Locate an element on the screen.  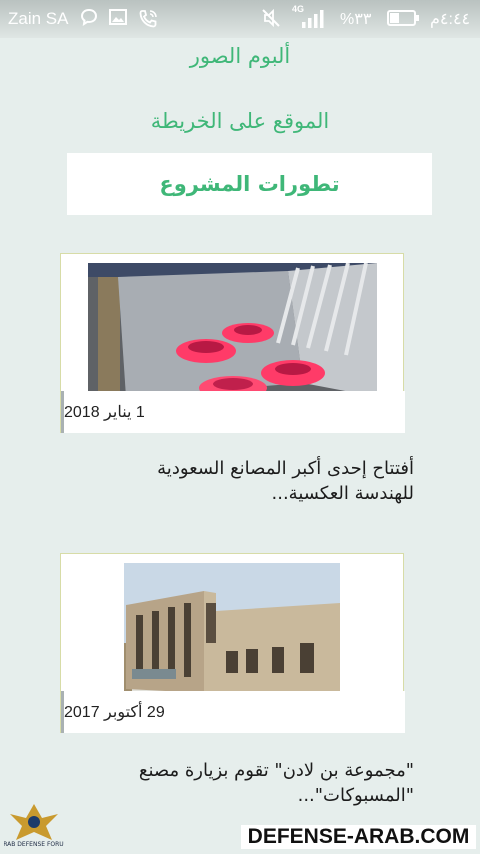
photo-album-link: ألبوم الصور is located at coordinates (240, 56).